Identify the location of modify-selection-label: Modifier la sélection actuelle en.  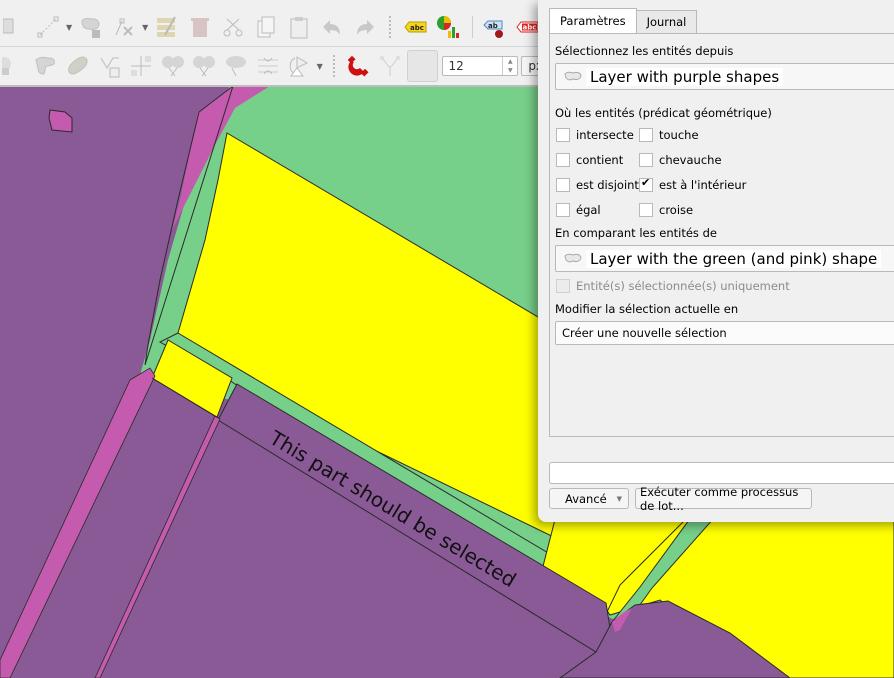
(647, 309).